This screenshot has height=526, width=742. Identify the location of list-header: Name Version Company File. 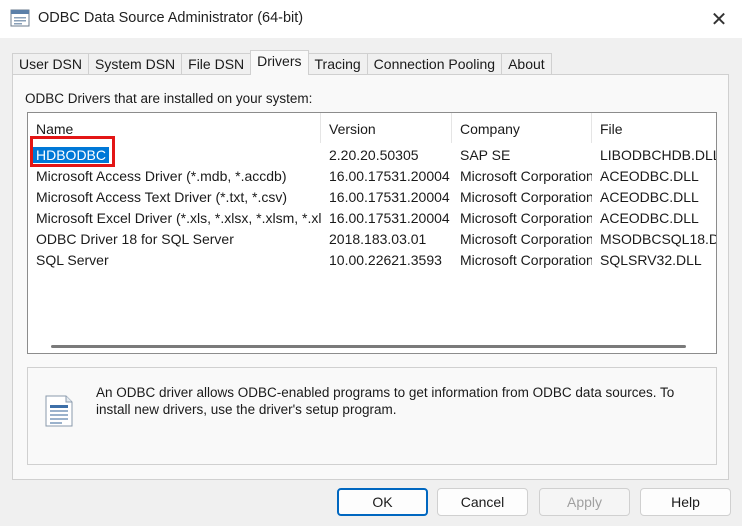
(372, 128).